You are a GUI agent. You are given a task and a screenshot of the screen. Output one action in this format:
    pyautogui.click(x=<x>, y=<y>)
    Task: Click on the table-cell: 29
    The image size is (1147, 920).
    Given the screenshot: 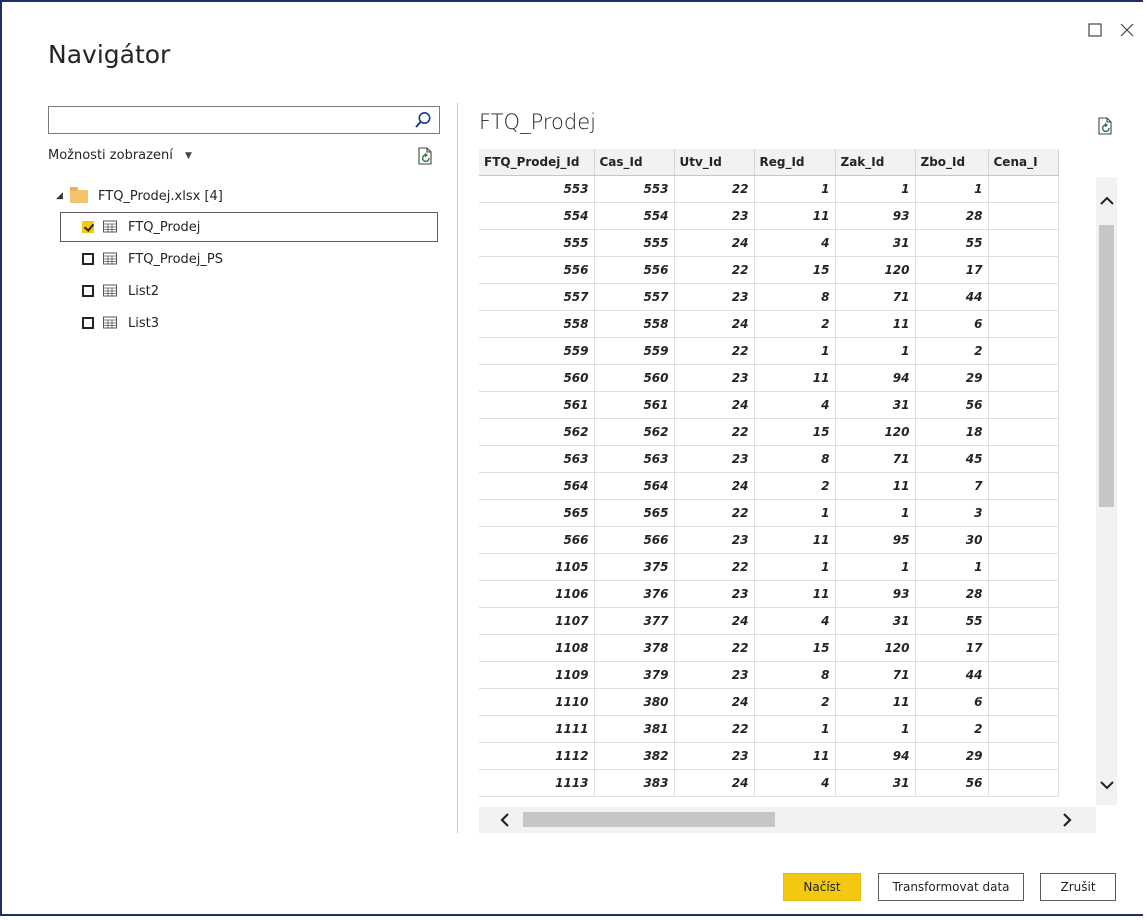 What is the action you would take?
    pyautogui.click(x=952, y=378)
    